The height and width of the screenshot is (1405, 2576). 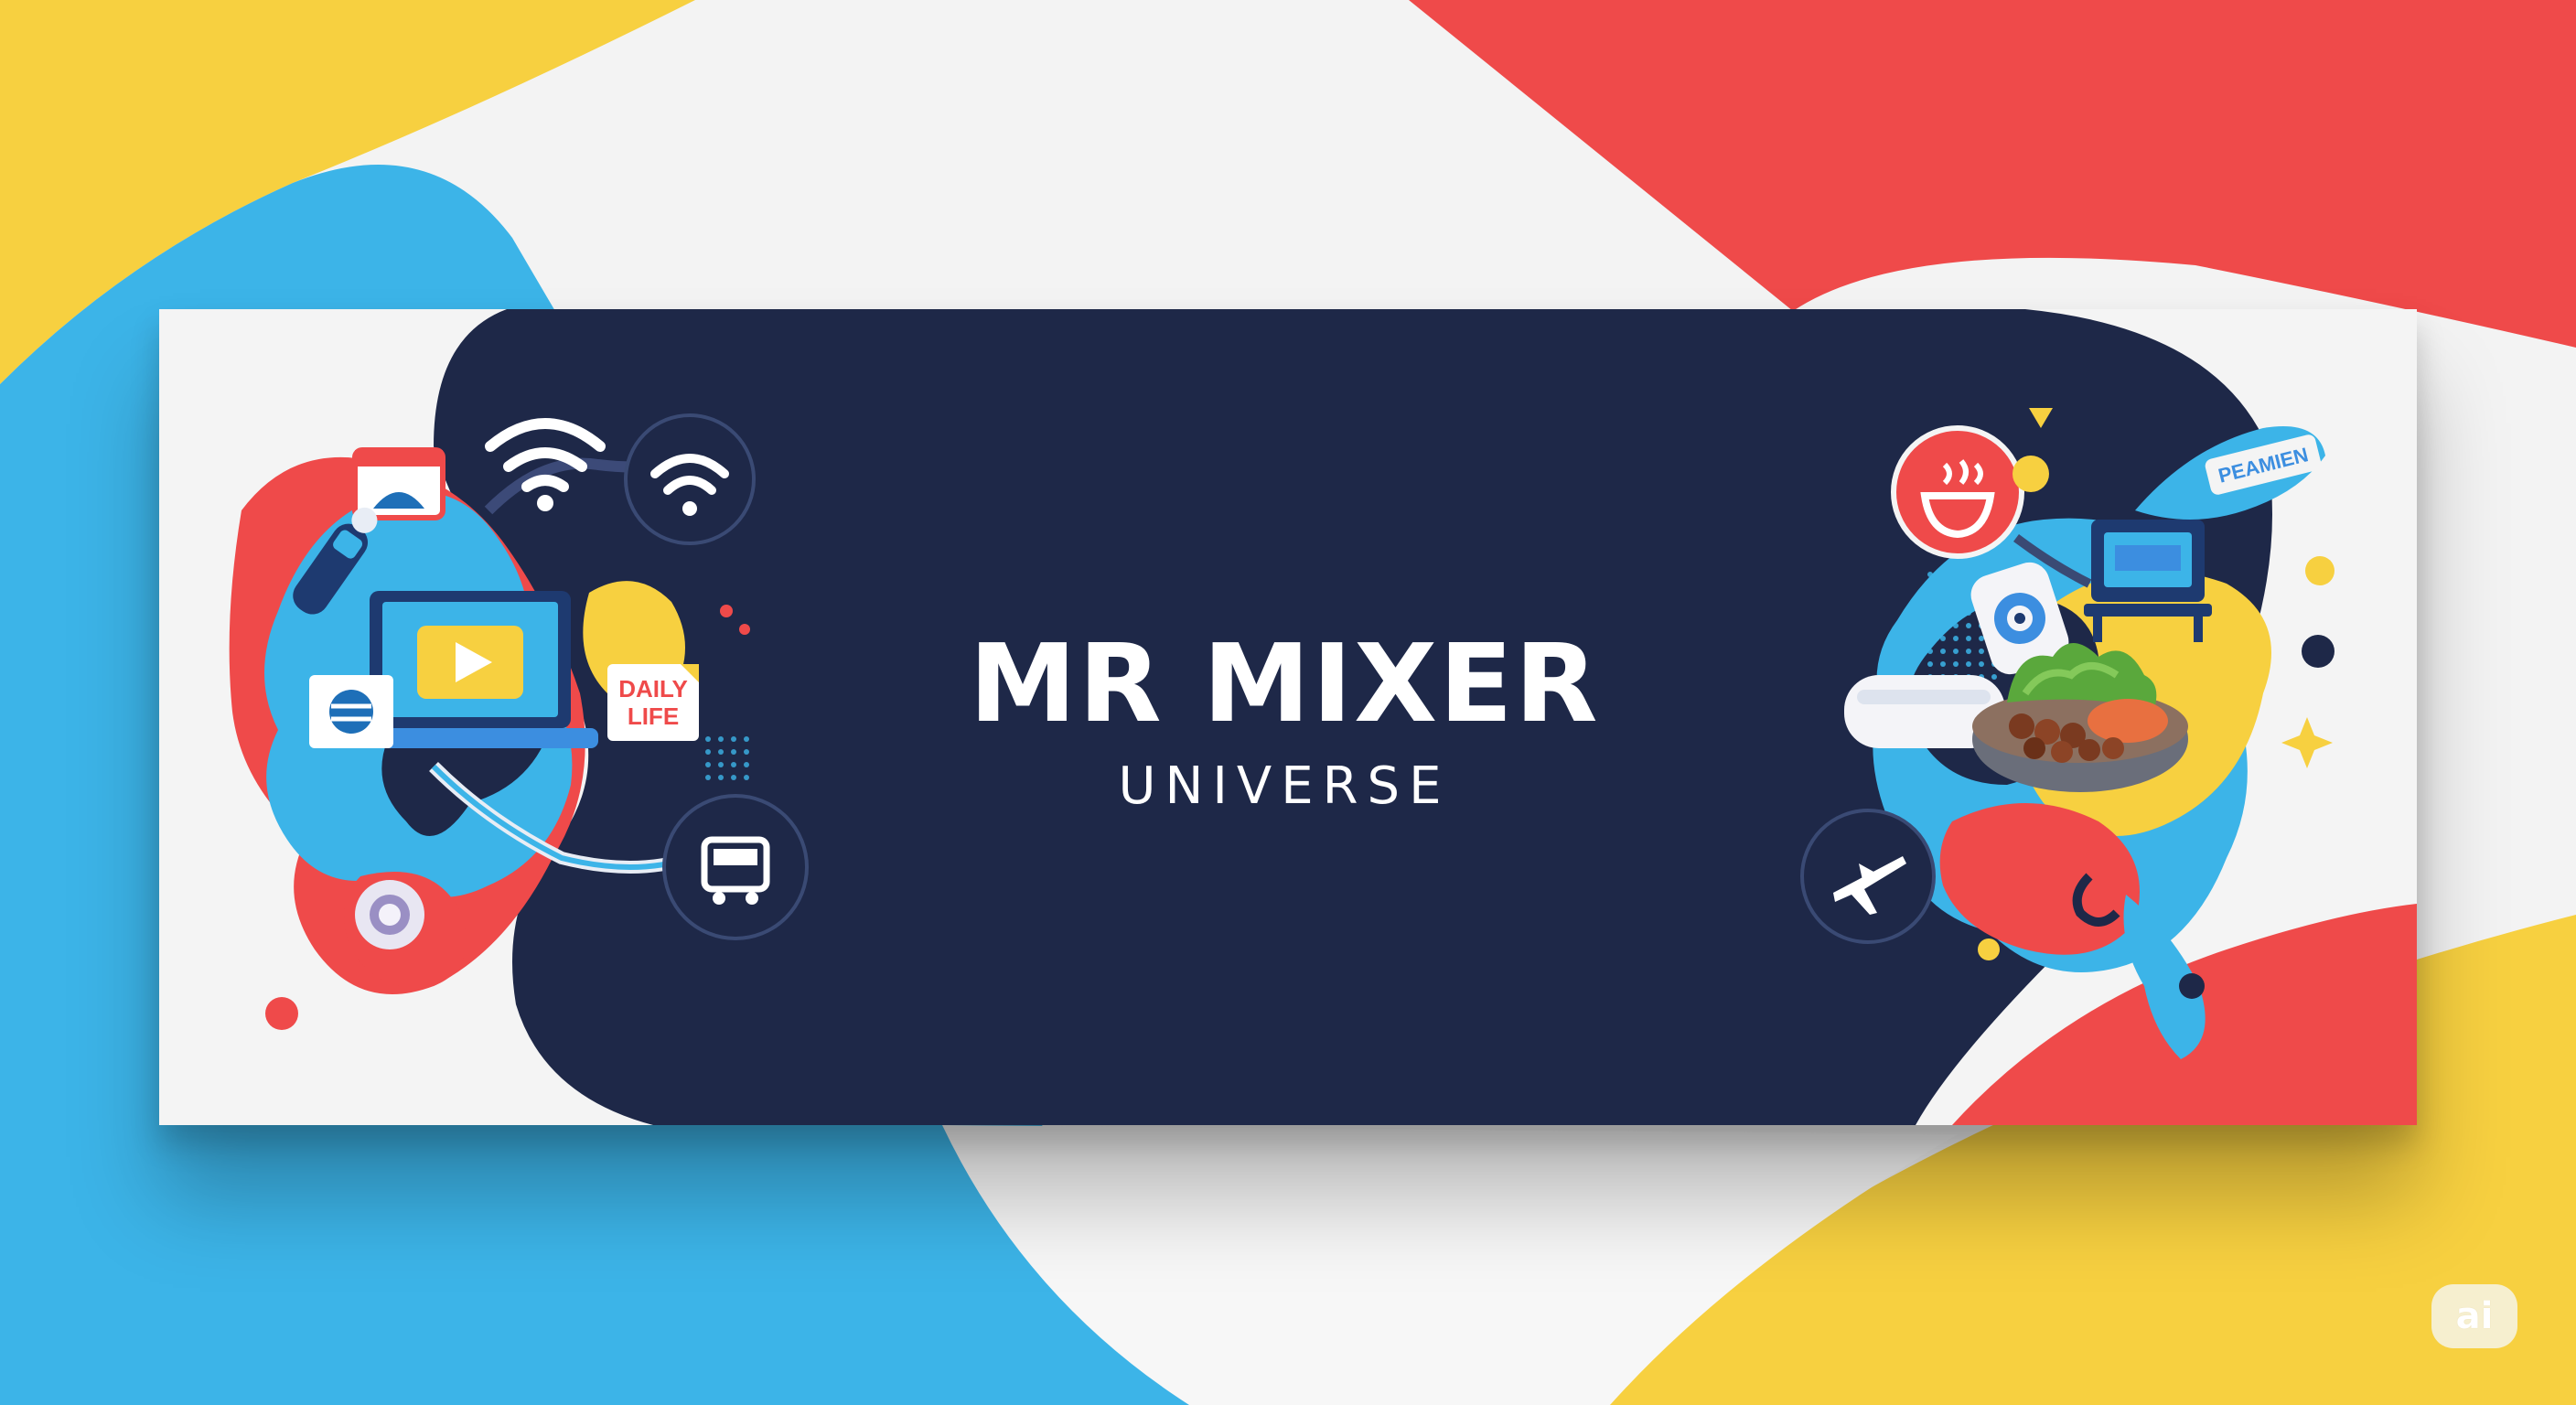 What do you see at coordinates (351, 711) in the screenshot?
I see `globe-card-icon` at bounding box center [351, 711].